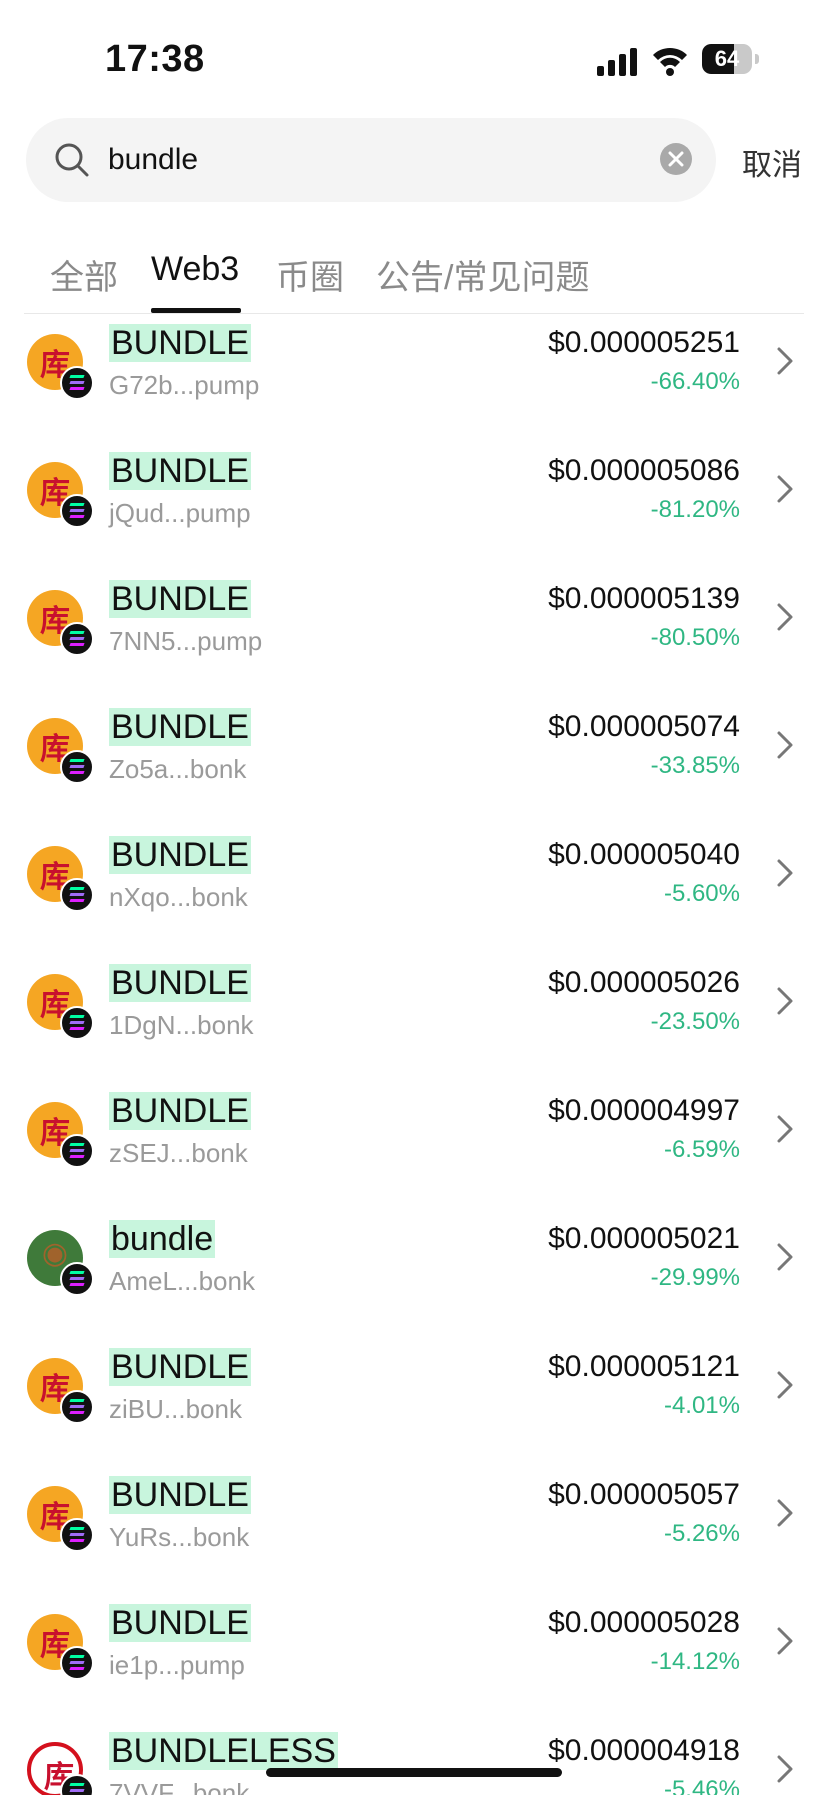 Image resolution: width=828 pixels, height=1795 pixels. I want to click on token-address: 7VVF...bonk, so click(179, 1786).